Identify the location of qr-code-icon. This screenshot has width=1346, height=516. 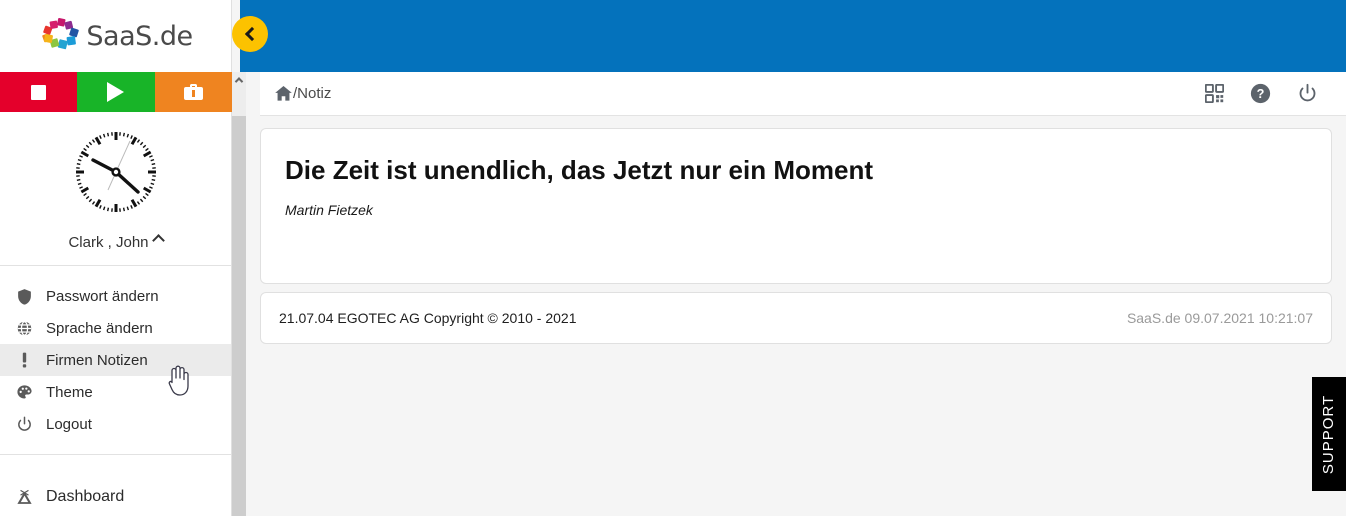
(1214, 93).